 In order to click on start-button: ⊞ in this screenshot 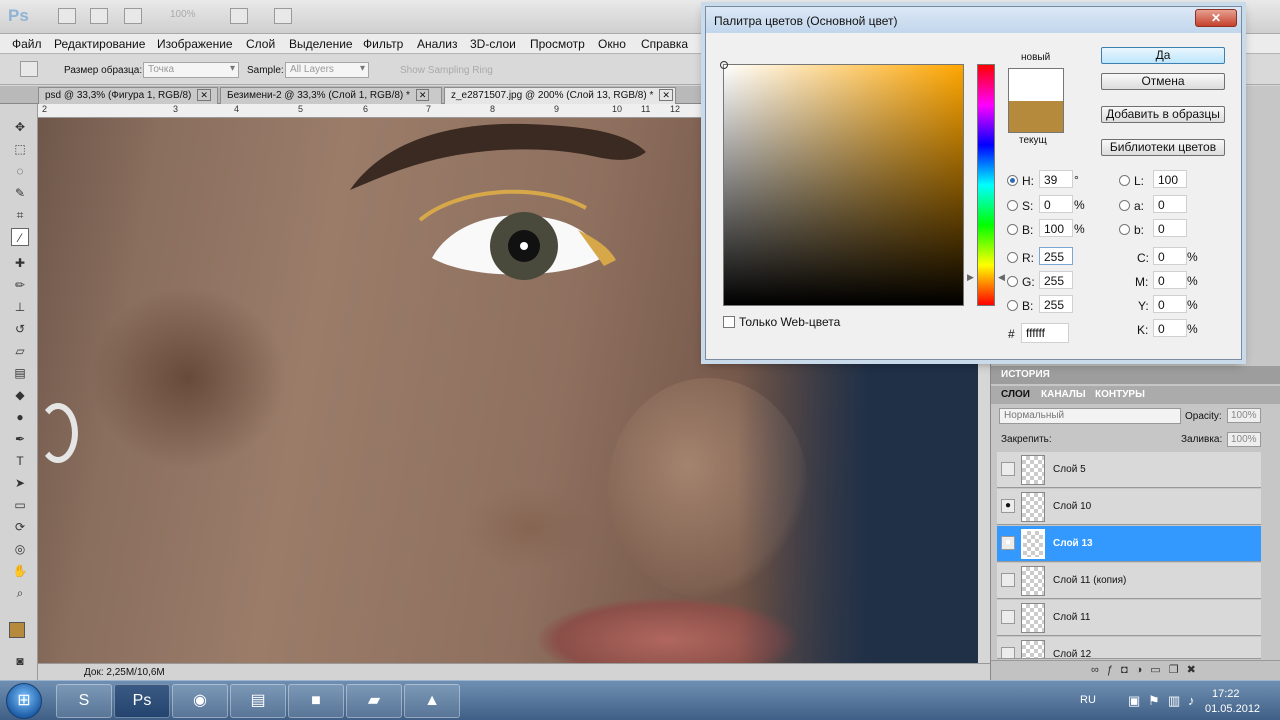, I will do `click(24, 701)`.